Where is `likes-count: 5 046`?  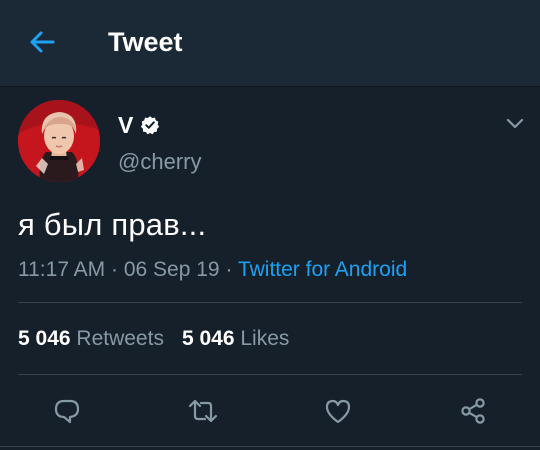 likes-count: 5 046 is located at coordinates (208, 338).